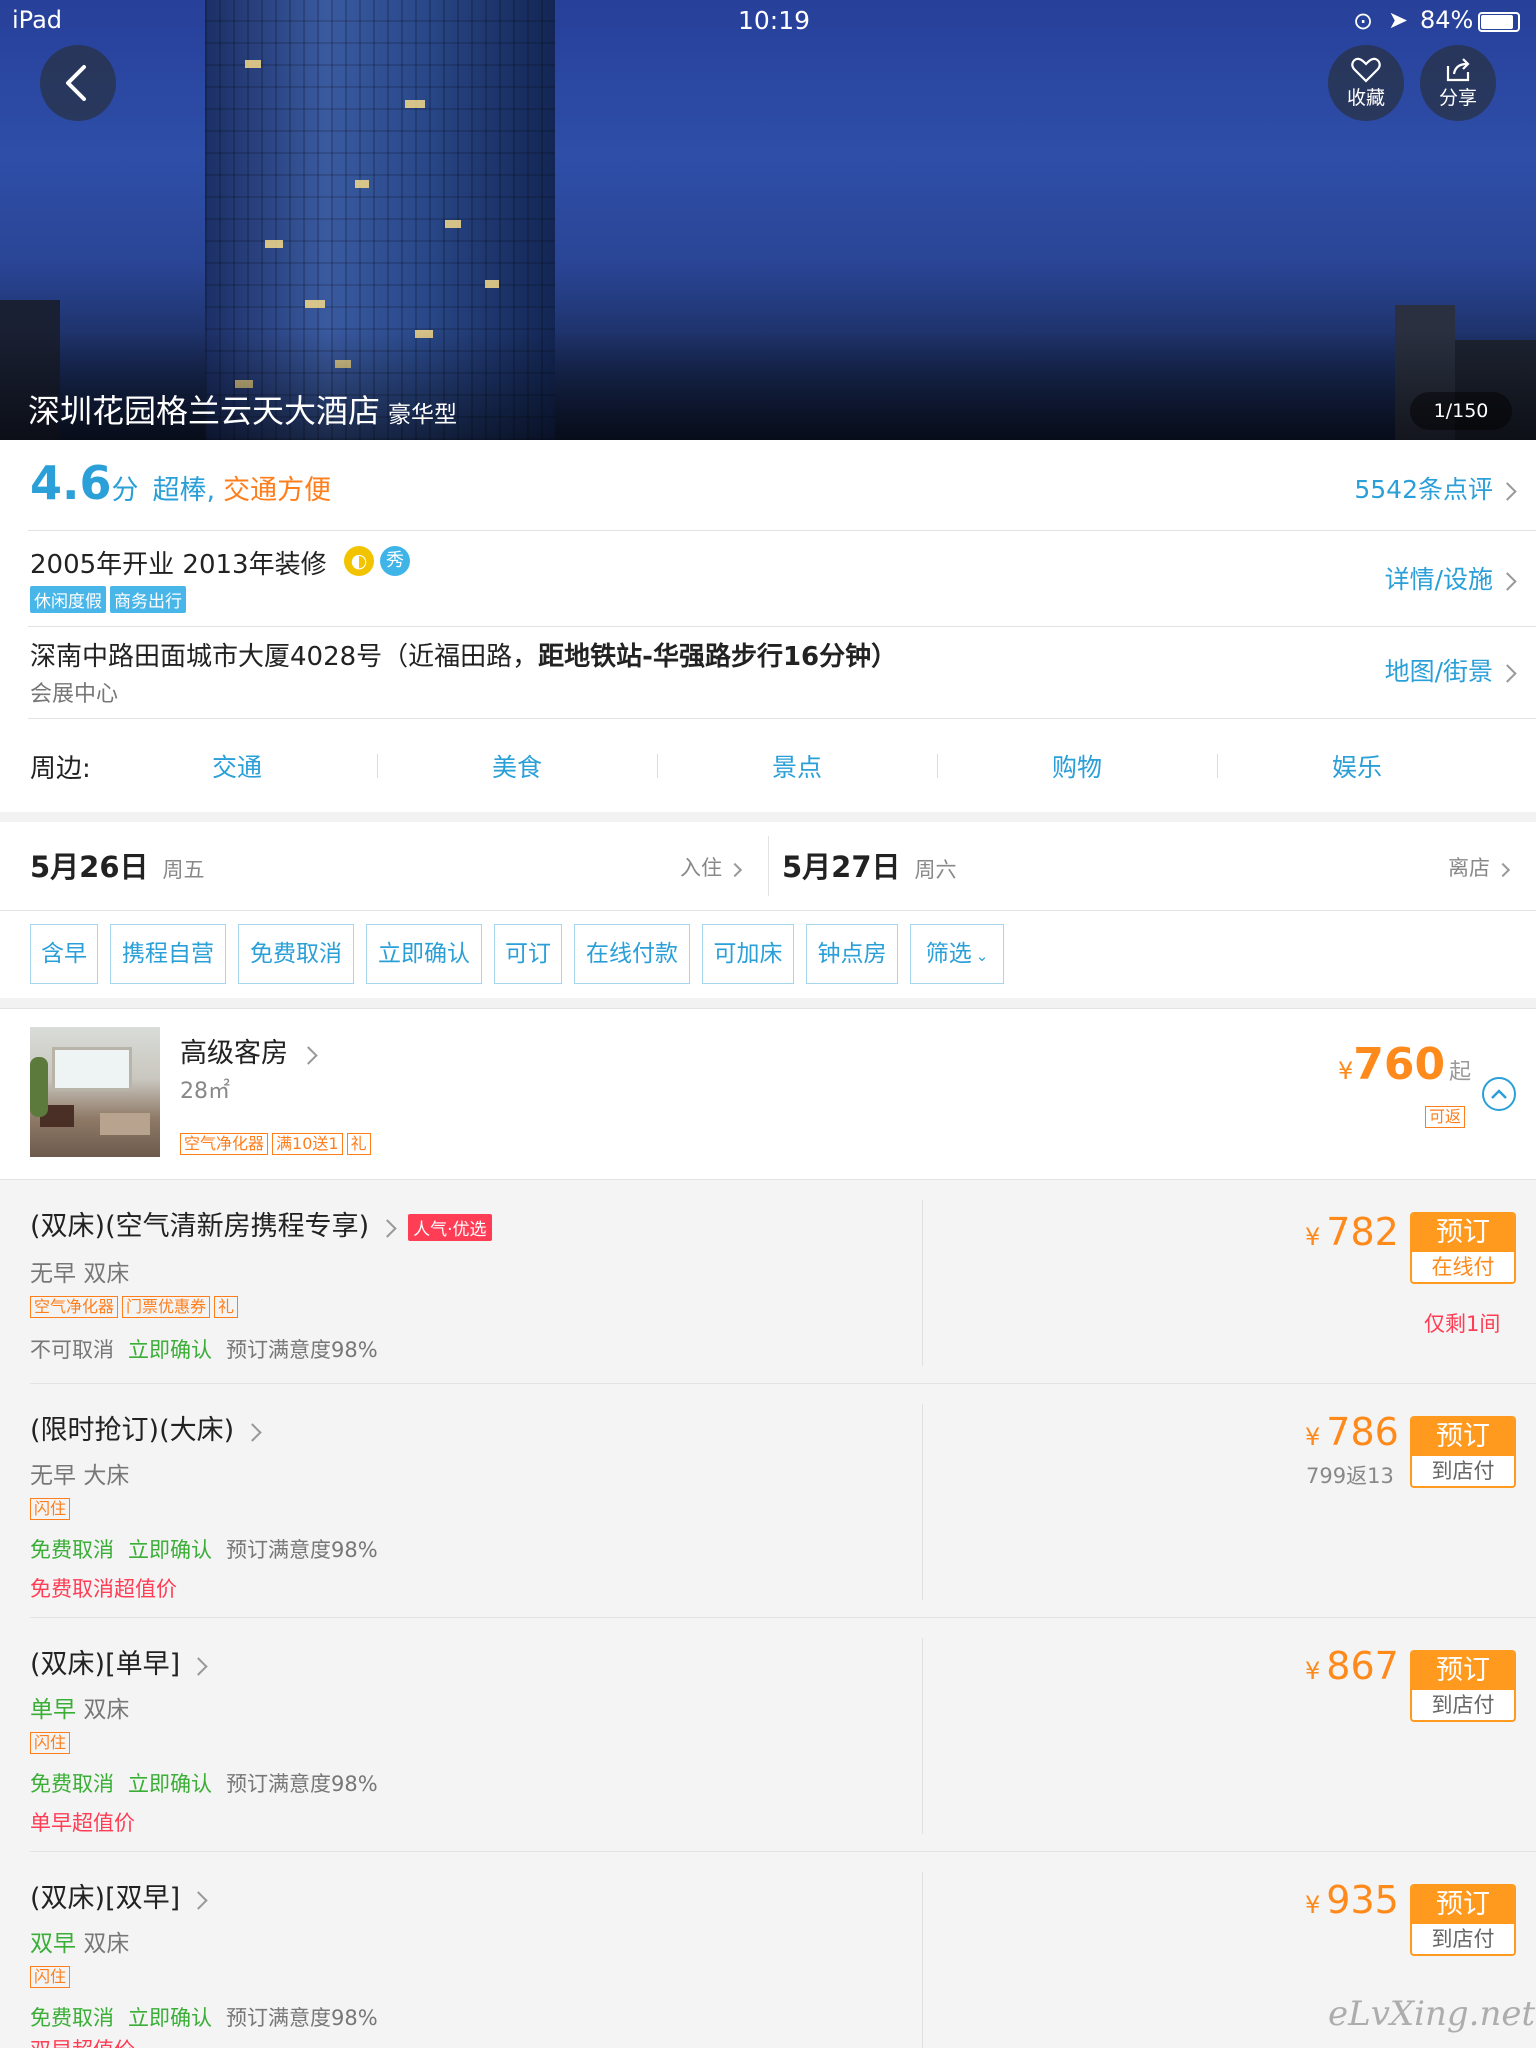  I want to click on map-link: 地图/街景, so click(1451, 670).